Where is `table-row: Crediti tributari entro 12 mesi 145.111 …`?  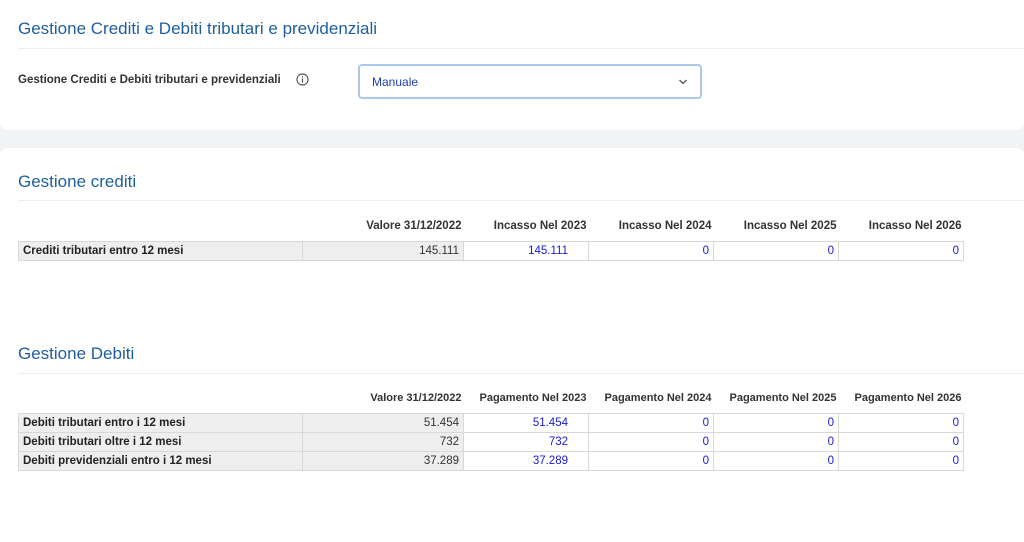
table-row: Crediti tributari entro 12 mesi 145.111 … is located at coordinates (491, 251).